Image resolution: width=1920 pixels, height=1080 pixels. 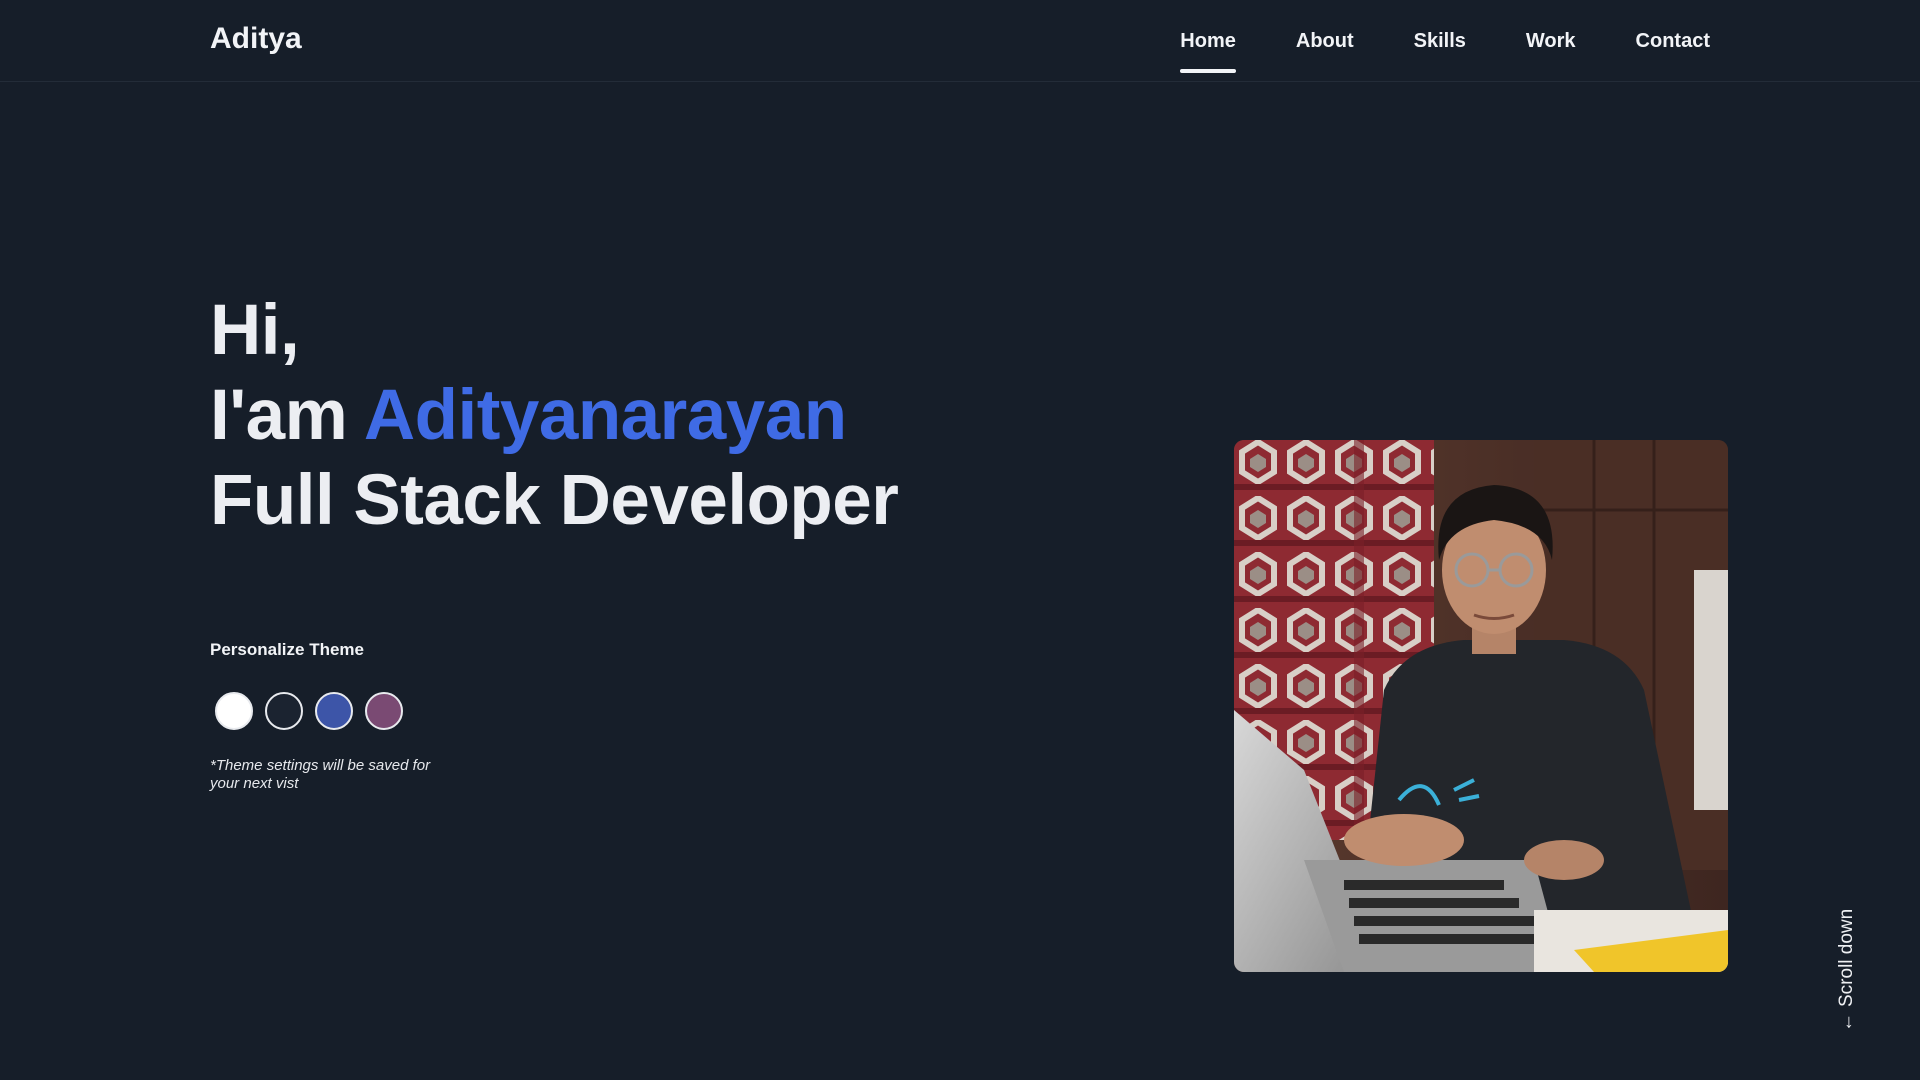 What do you see at coordinates (1846, 1022) in the screenshot?
I see `arrow-left-icon: ←` at bounding box center [1846, 1022].